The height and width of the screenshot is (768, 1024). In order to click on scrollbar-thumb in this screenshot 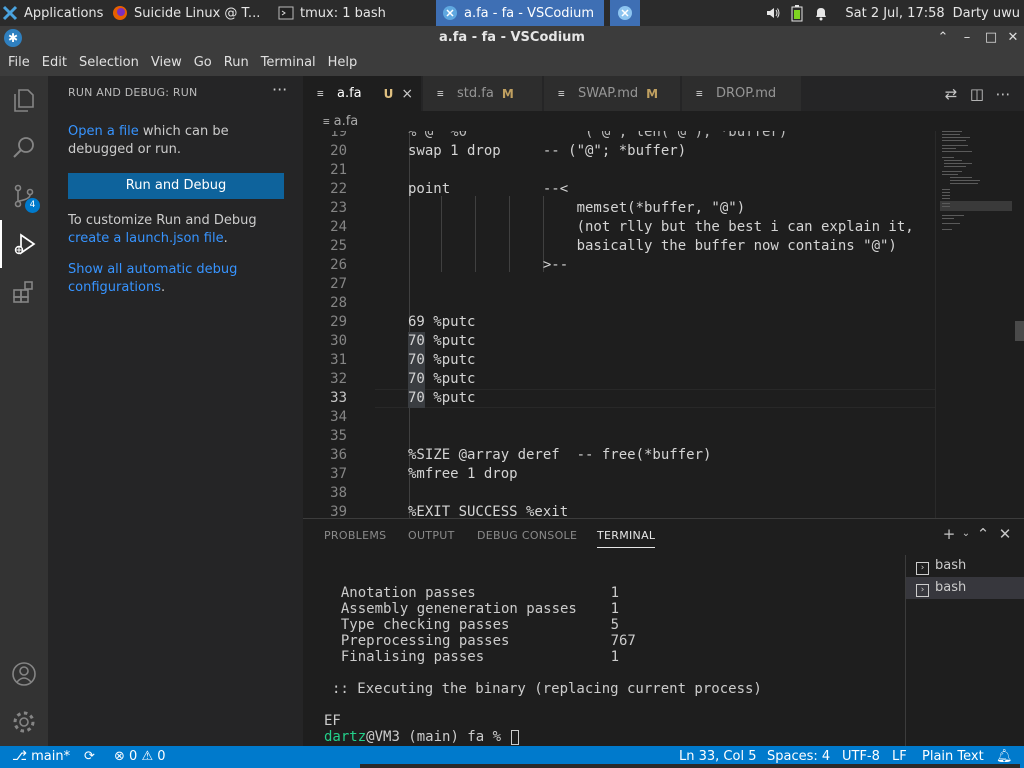, I will do `click(1019, 331)`.